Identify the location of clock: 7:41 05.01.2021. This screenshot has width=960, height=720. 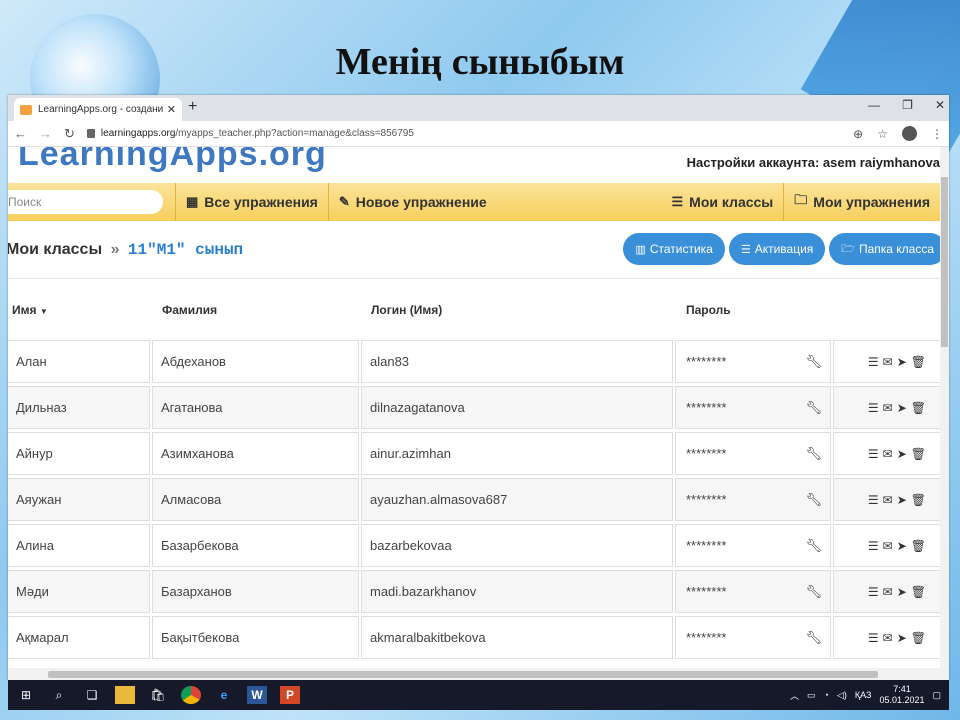
(901, 695).